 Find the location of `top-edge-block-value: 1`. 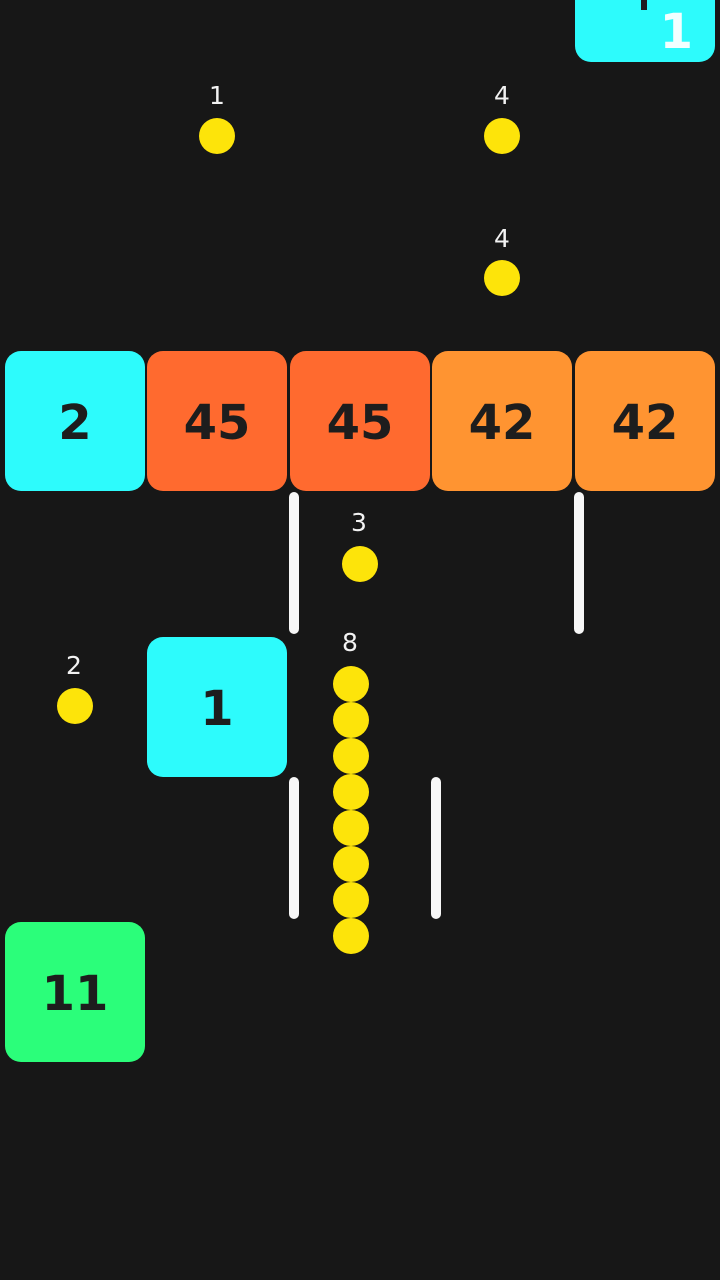

top-edge-block-value: 1 is located at coordinates (676, 32).